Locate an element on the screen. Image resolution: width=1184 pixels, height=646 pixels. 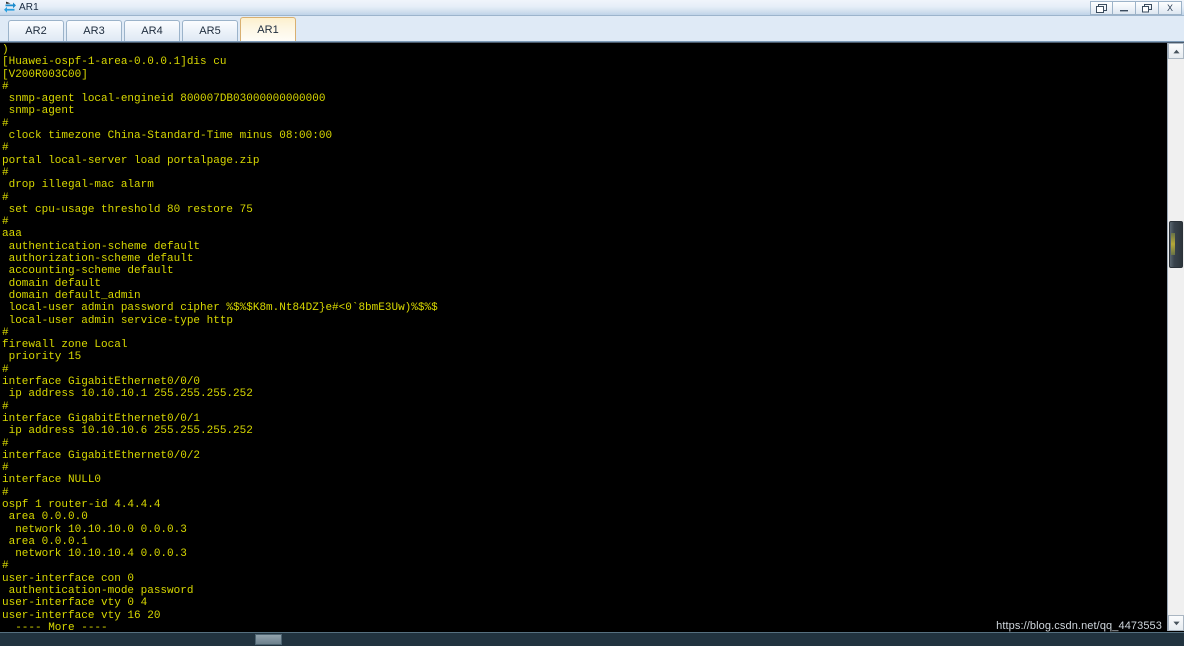
console-line: set cpu-usage threshold 80 restore 75 is located at coordinates (127, 209).